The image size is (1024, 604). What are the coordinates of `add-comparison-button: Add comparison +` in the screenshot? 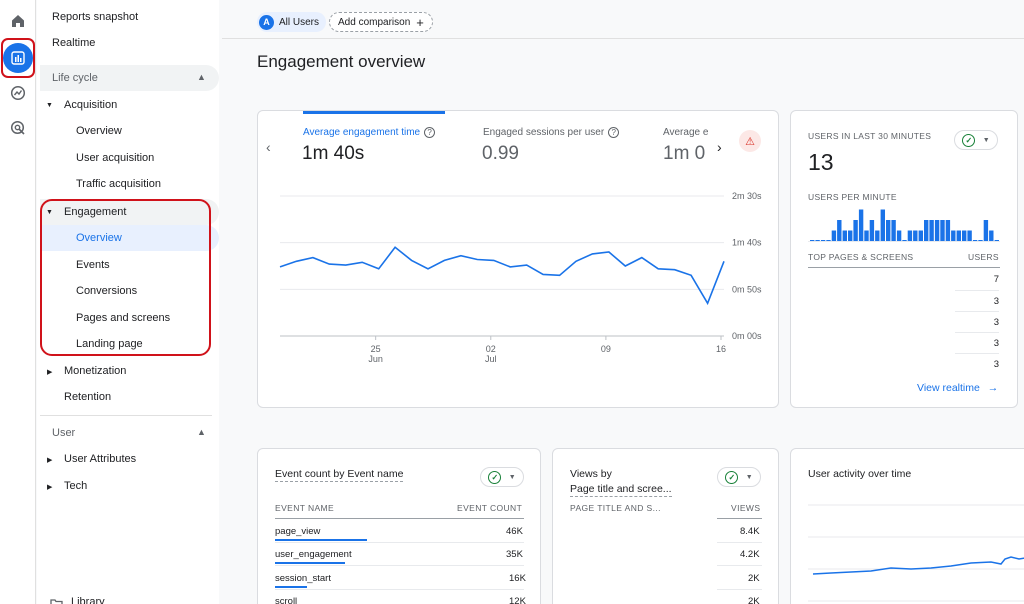 It's located at (381, 22).